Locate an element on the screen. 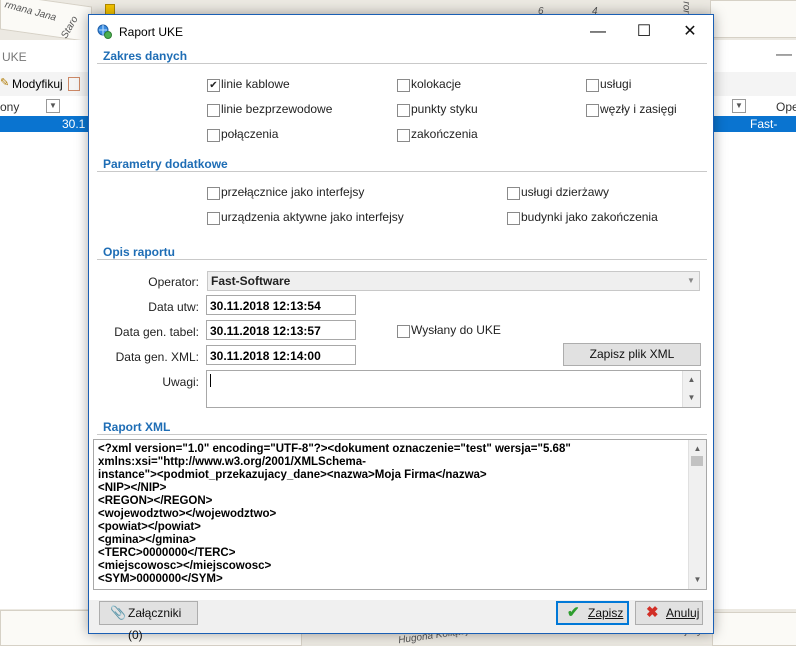 The image size is (796, 646). data-utw-field: 30.11.2018 12:13:54 is located at coordinates (281, 305).